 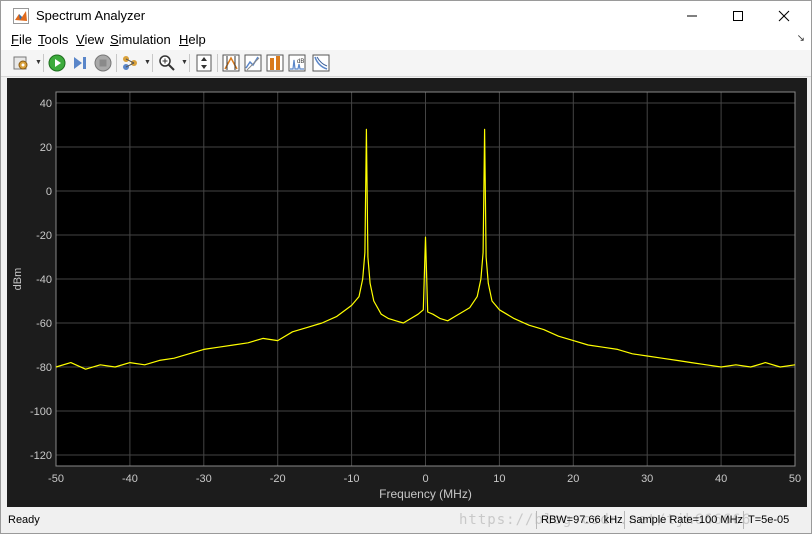 What do you see at coordinates (144, 39) in the screenshot?
I see `menu-simulation-label: imulation` at bounding box center [144, 39].